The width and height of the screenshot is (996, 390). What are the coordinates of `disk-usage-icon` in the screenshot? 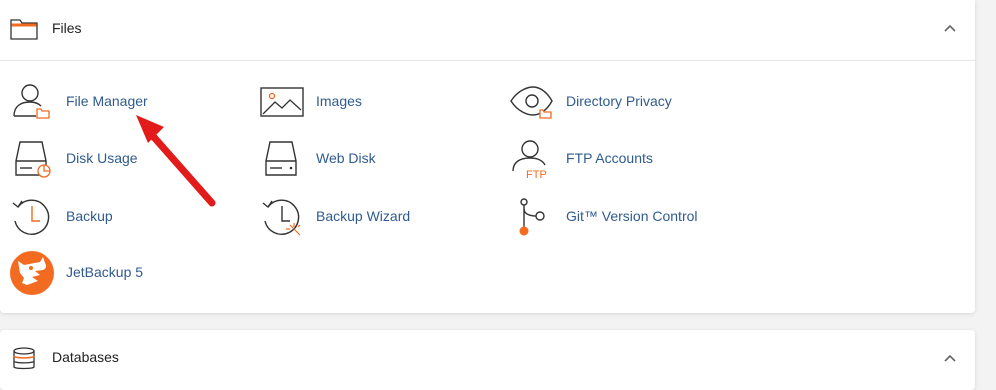 It's located at (33, 159).